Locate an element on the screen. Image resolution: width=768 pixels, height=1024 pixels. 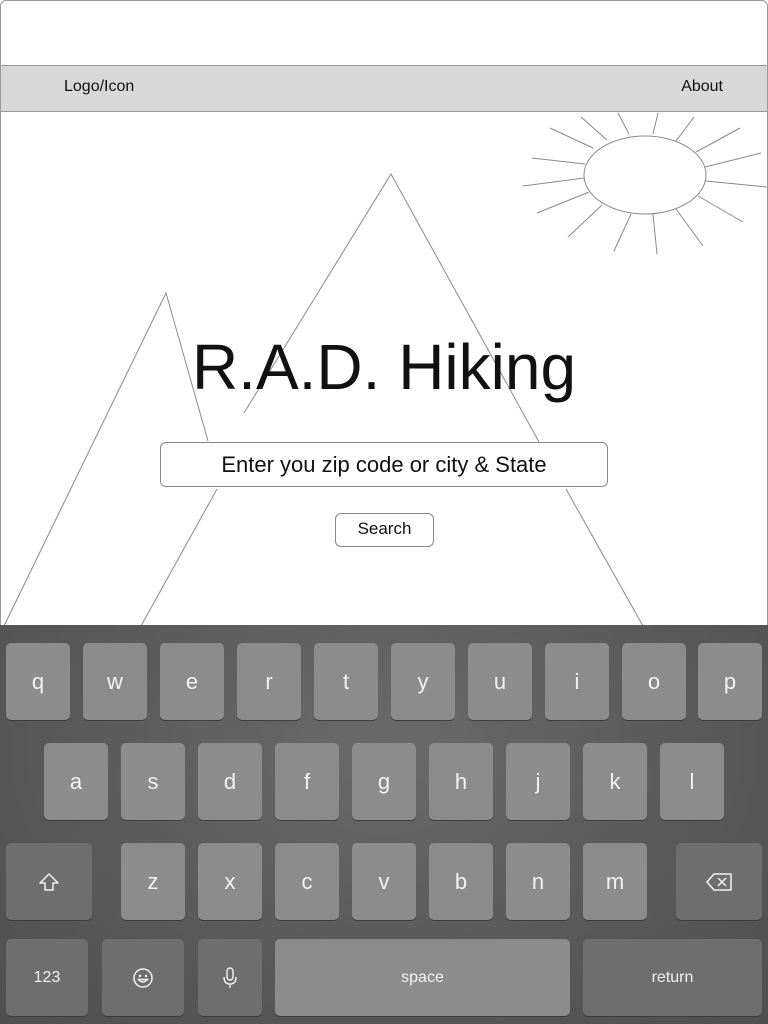
microphone-key is located at coordinates (230, 977).